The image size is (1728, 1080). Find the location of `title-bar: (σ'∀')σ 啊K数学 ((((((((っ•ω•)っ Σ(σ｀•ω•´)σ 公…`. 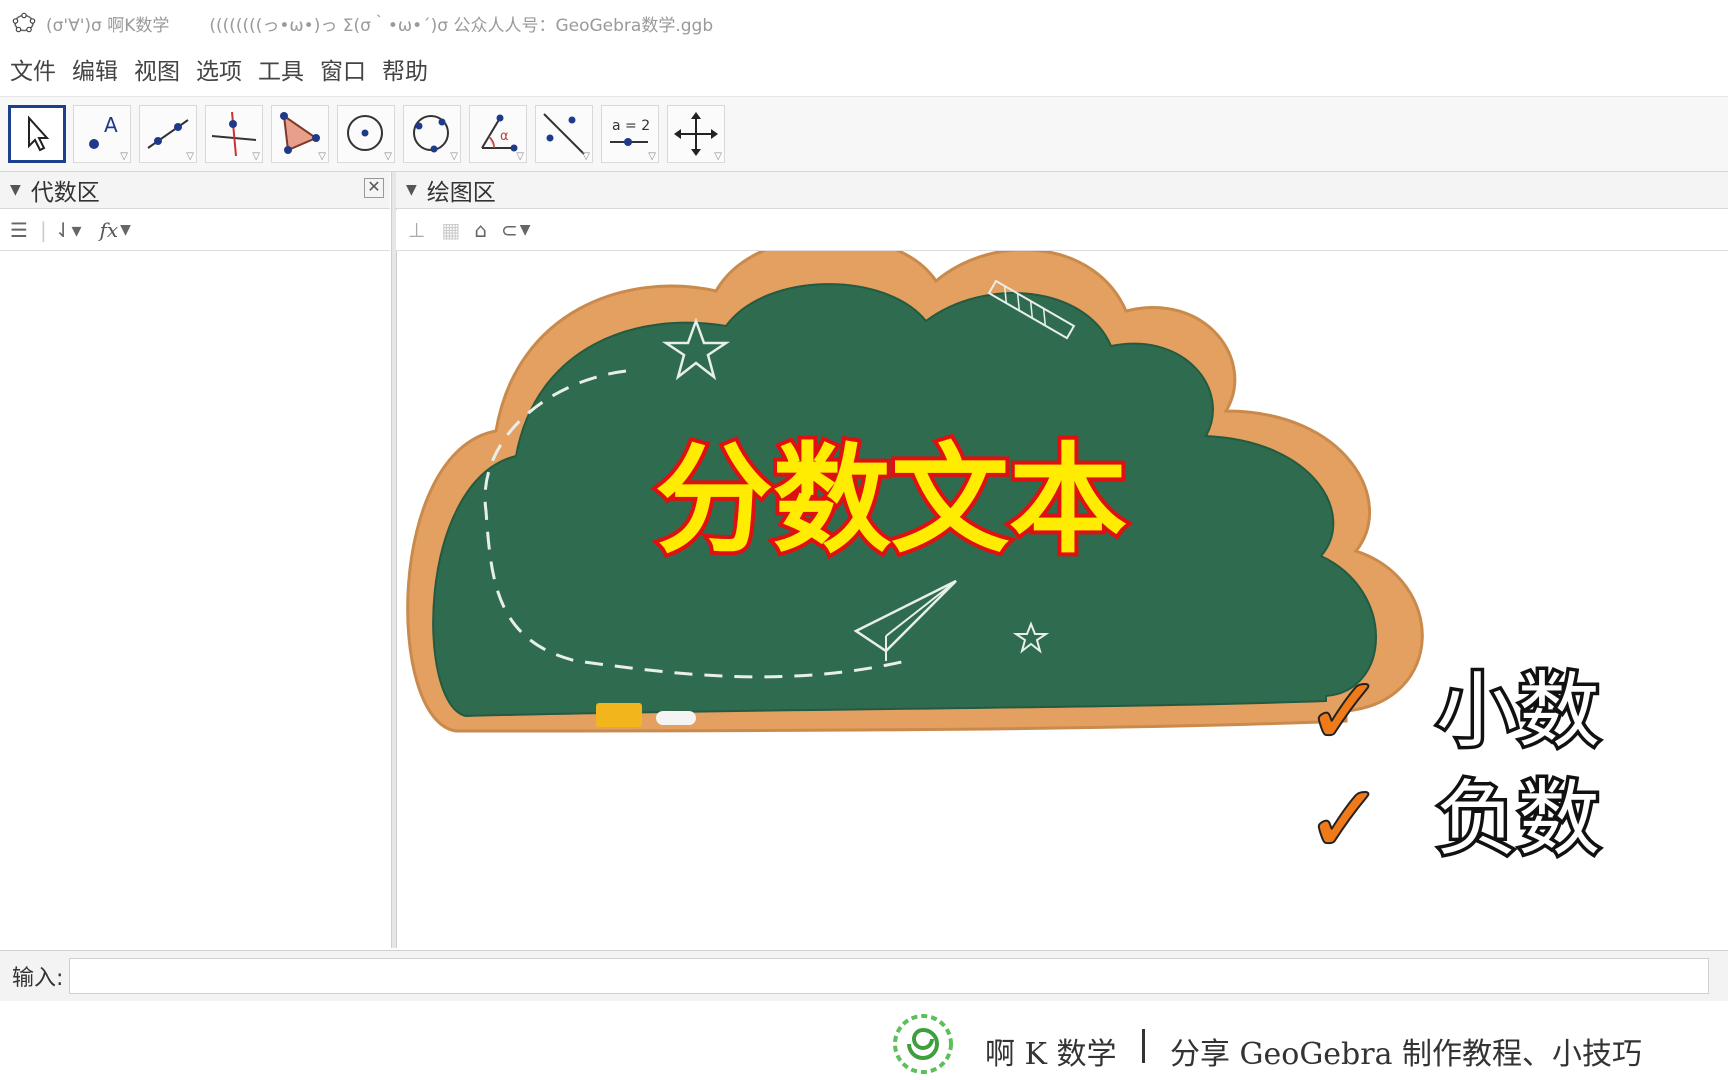

title-bar: (σ'∀')σ 啊K数学 ((((((((っ•ω•)っ Σ(σ｀•ω•´)σ 公… is located at coordinates (864, 23).